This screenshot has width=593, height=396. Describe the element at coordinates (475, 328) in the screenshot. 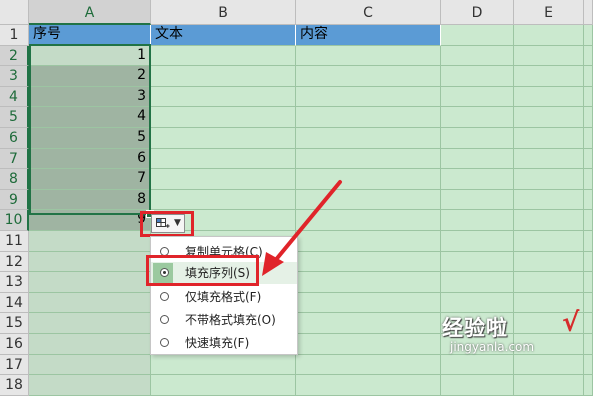

I see `watermark-text: 经验啦` at that location.